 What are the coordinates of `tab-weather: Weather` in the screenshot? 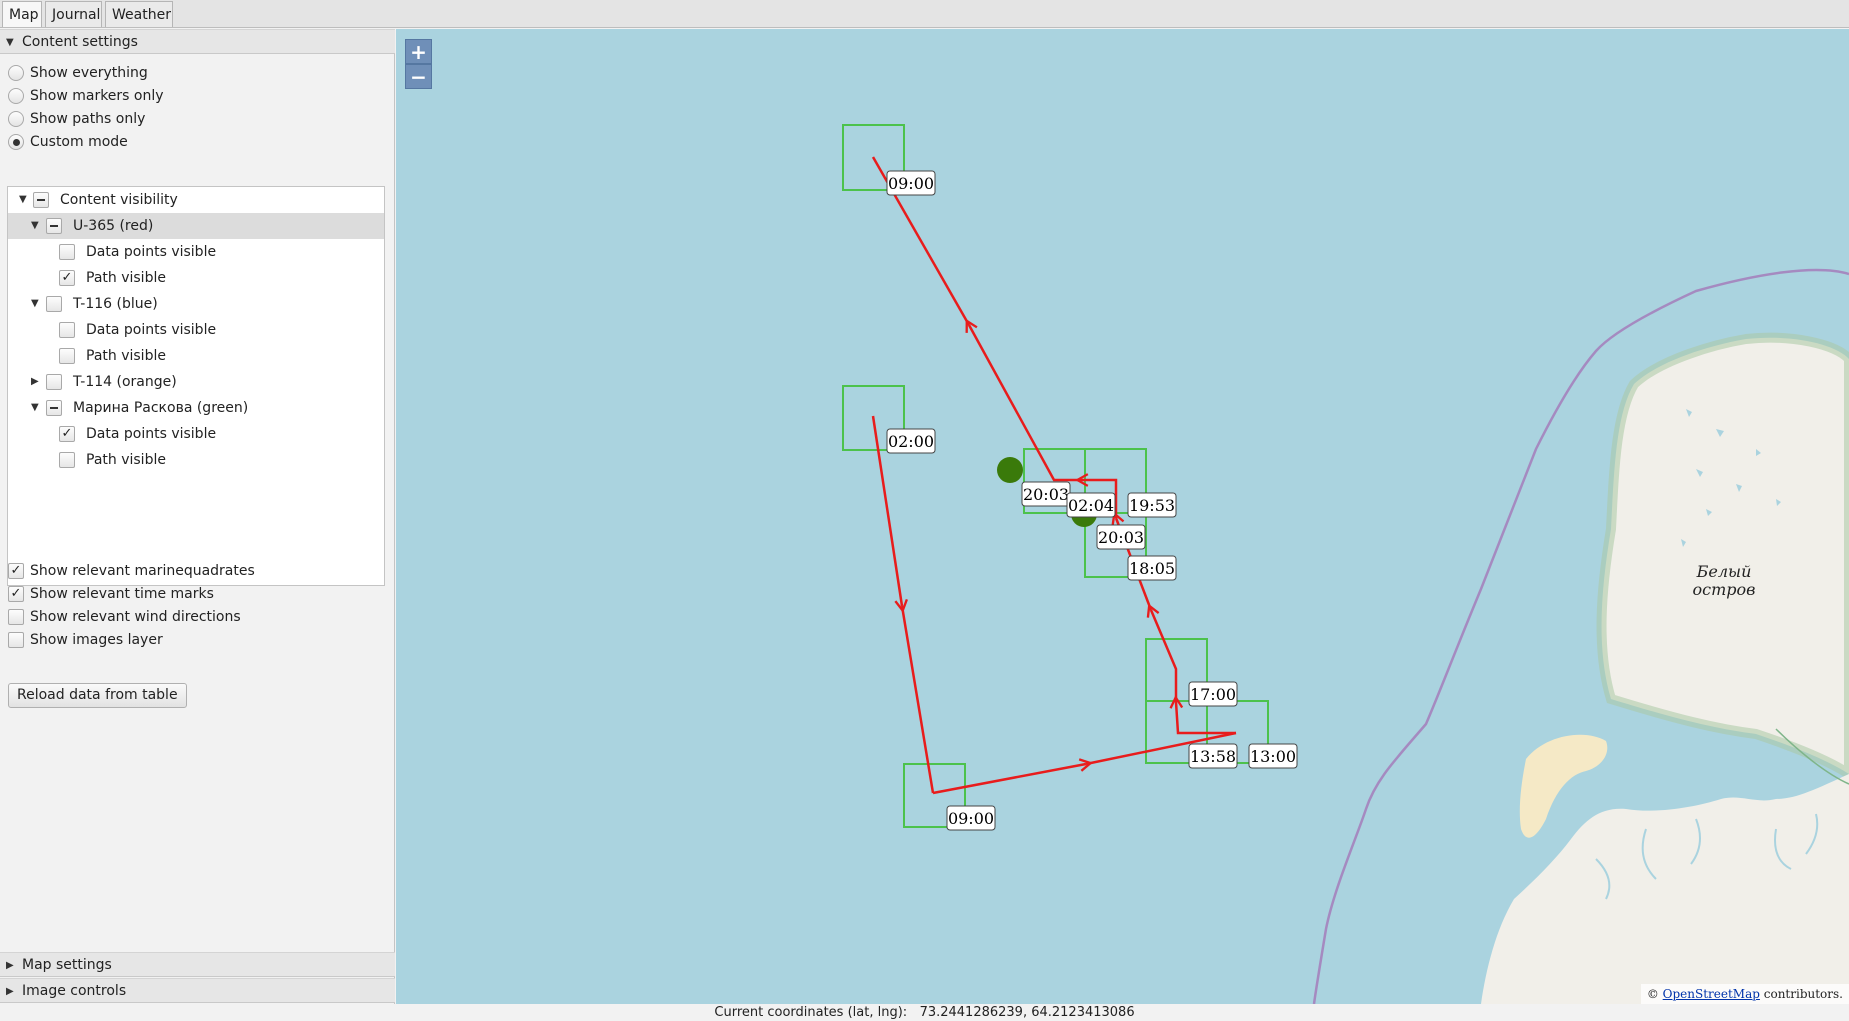 It's located at (139, 14).